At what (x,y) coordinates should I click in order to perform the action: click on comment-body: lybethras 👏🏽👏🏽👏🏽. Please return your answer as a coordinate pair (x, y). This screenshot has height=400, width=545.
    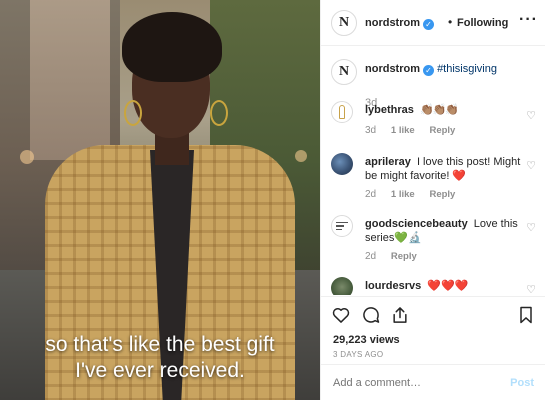
    Looking at the image, I should click on (443, 110).